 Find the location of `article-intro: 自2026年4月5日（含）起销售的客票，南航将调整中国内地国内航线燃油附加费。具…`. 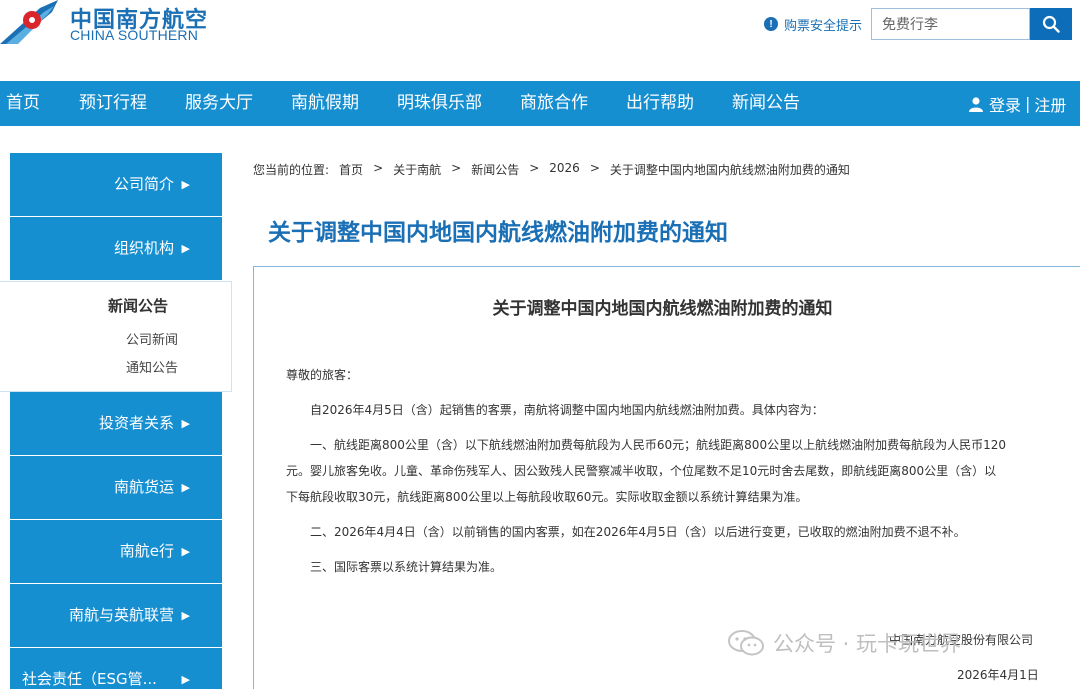

article-intro: 自2026年4月5日（含）起销售的客票，南航将调整中国内地国内航线燃油附加费。具… is located at coordinates (567, 410).